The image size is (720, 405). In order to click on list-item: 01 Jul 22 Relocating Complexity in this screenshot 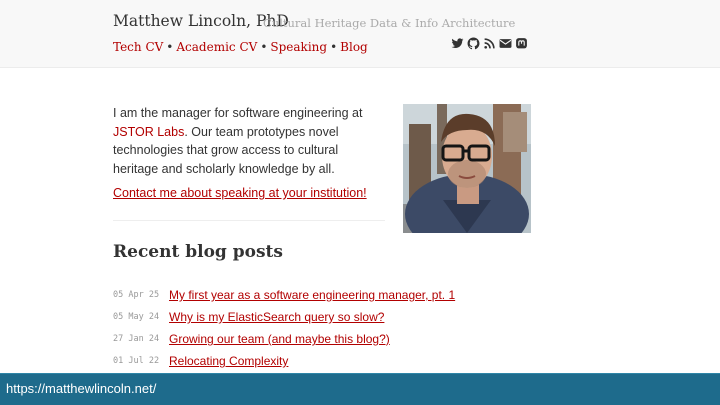, I will do `click(284, 361)`.